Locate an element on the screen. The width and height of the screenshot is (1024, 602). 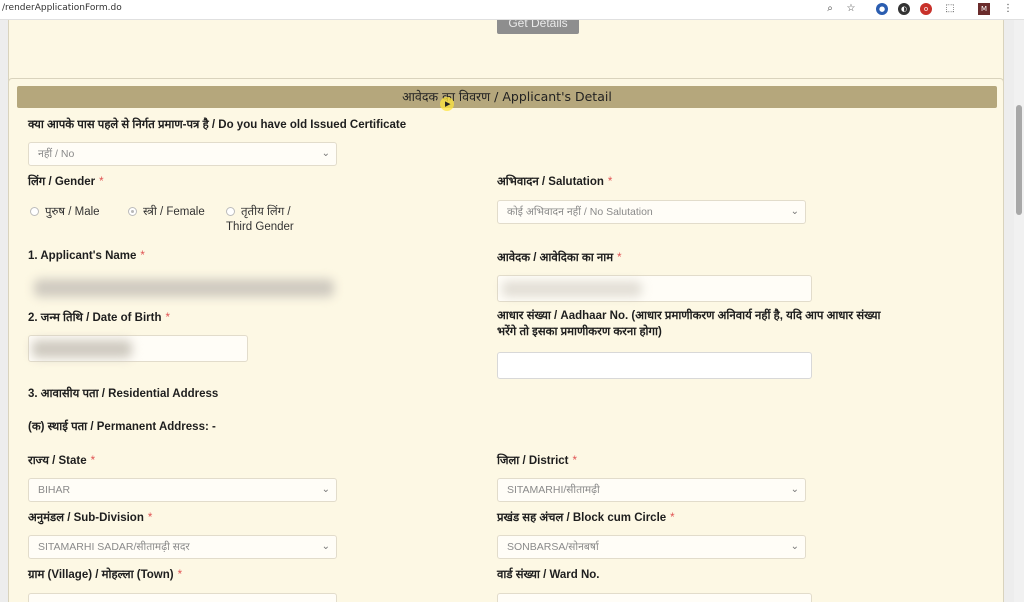
vertical-scrollbar is located at coordinates (1019, 311).